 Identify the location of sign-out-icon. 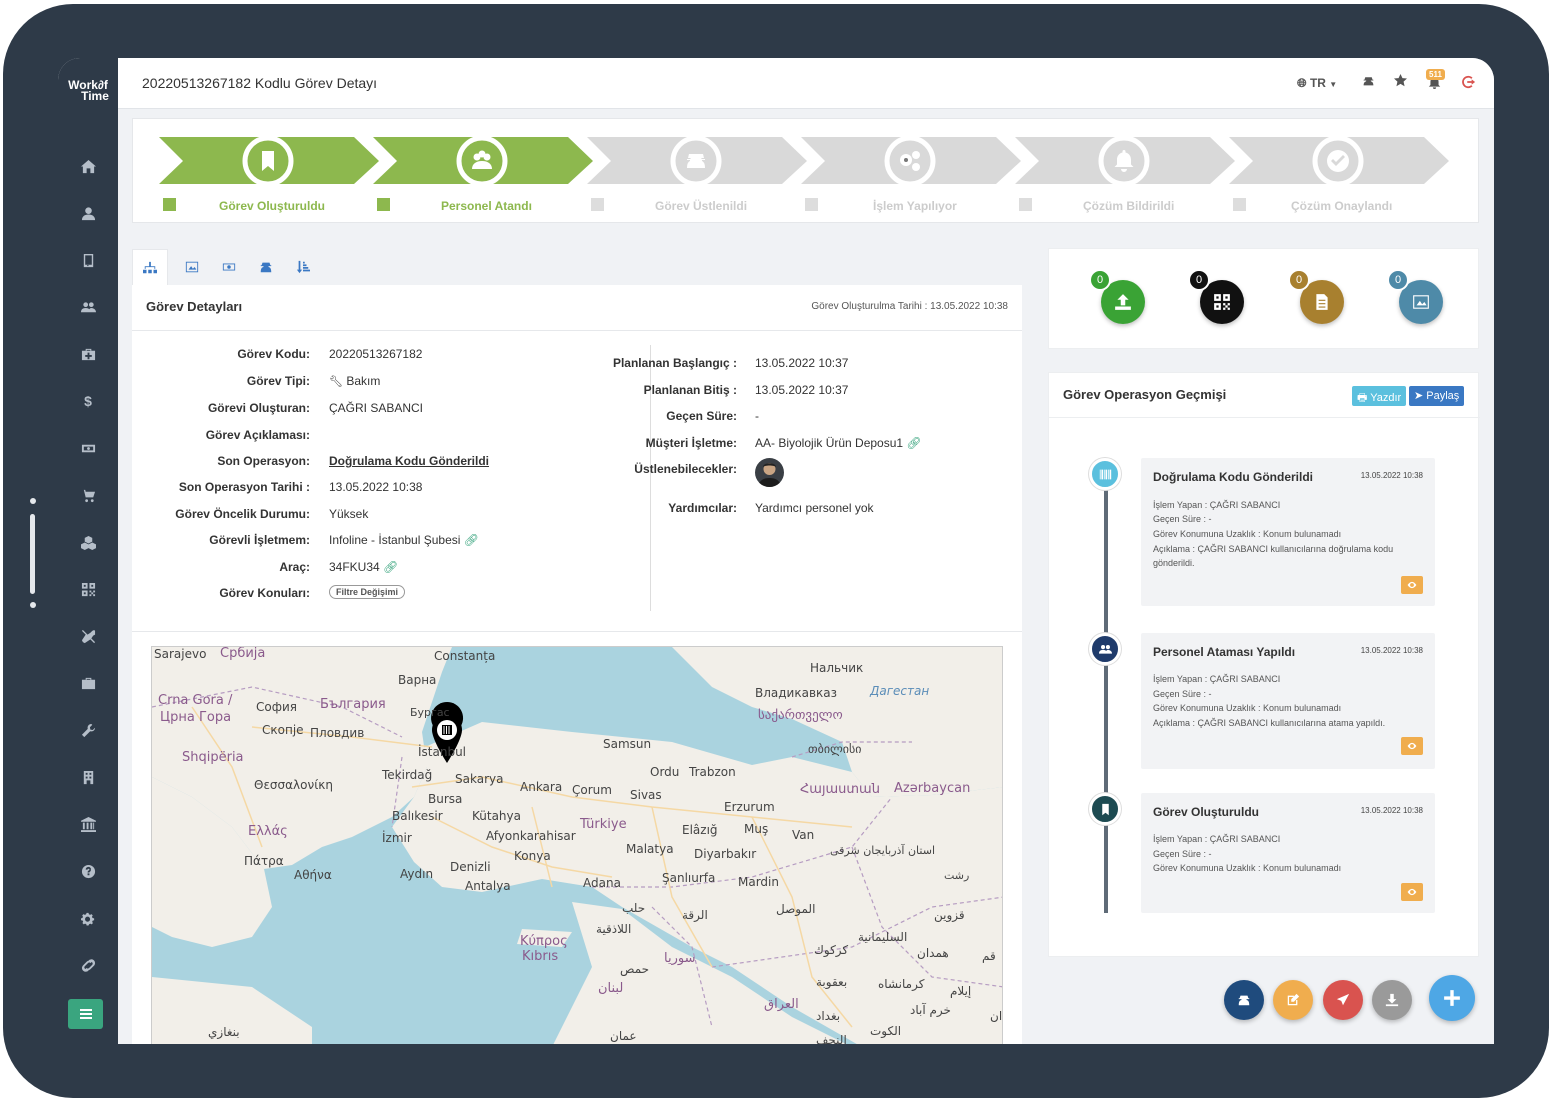
(1469, 82).